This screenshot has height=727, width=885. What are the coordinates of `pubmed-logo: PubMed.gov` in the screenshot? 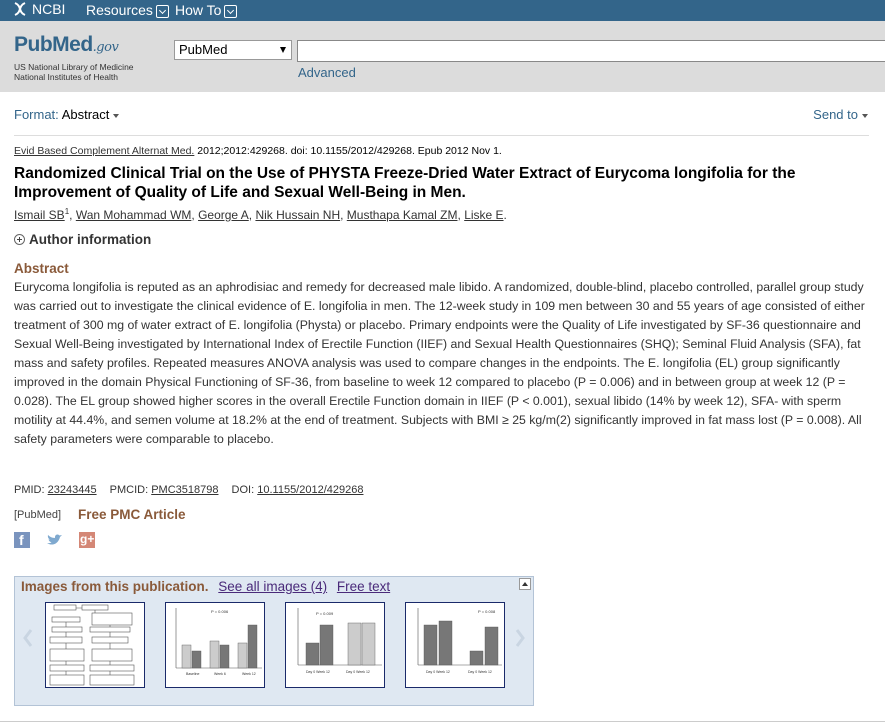 It's located at (66, 45).